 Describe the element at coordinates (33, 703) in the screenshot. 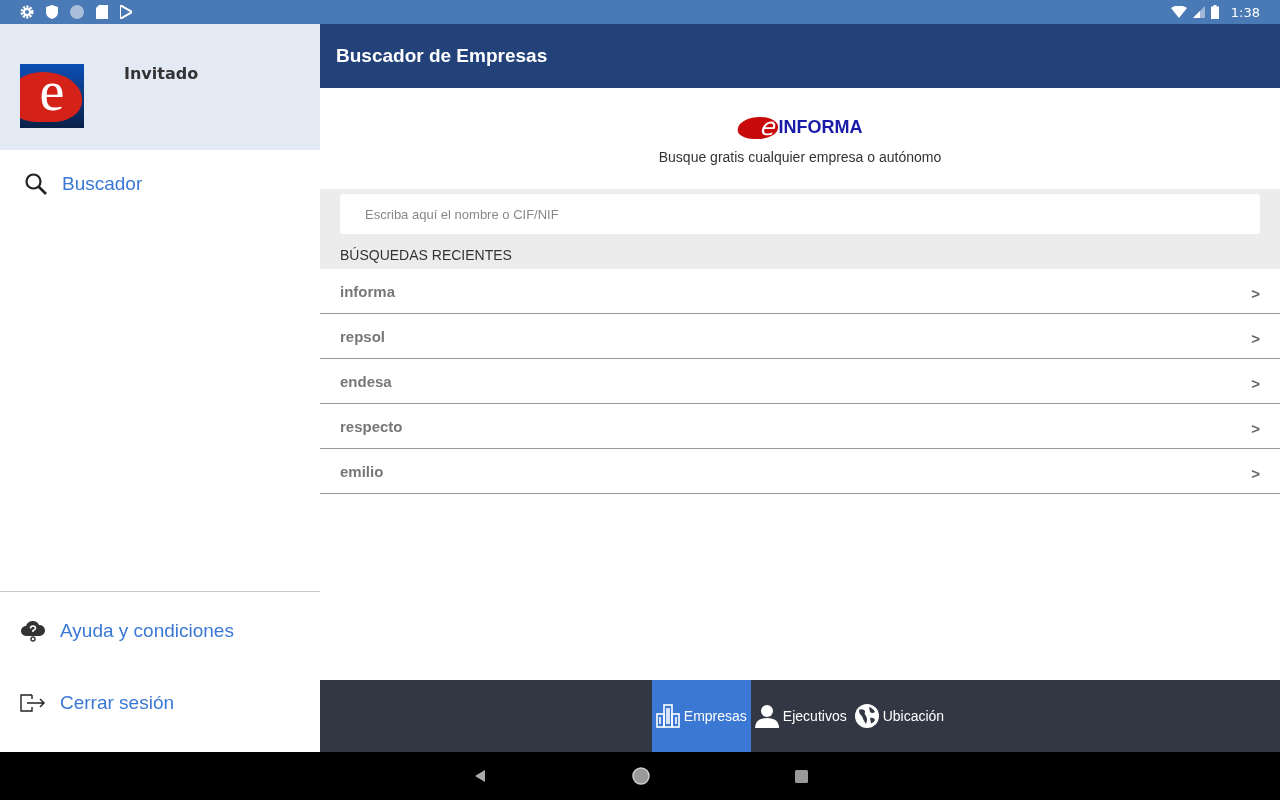

I see `logout-icon` at that location.